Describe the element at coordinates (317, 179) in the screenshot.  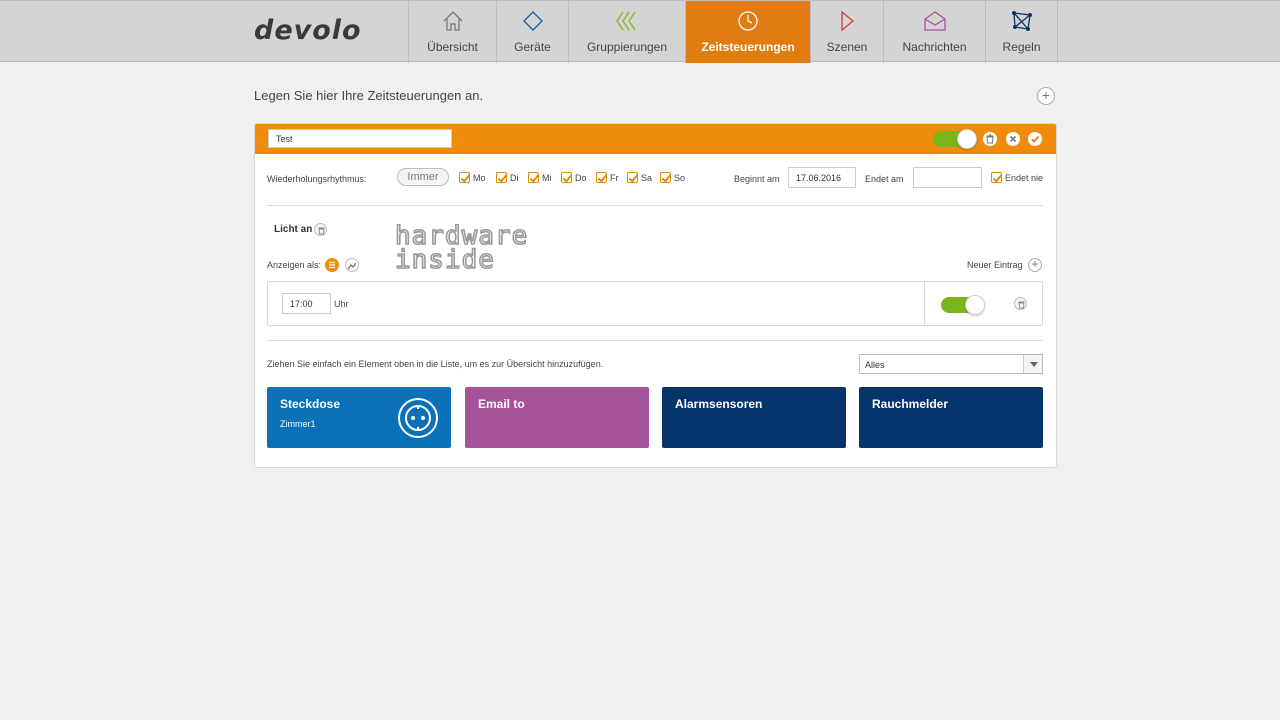
I see `repeat-label: Wiederholungsrhythmus:` at that location.